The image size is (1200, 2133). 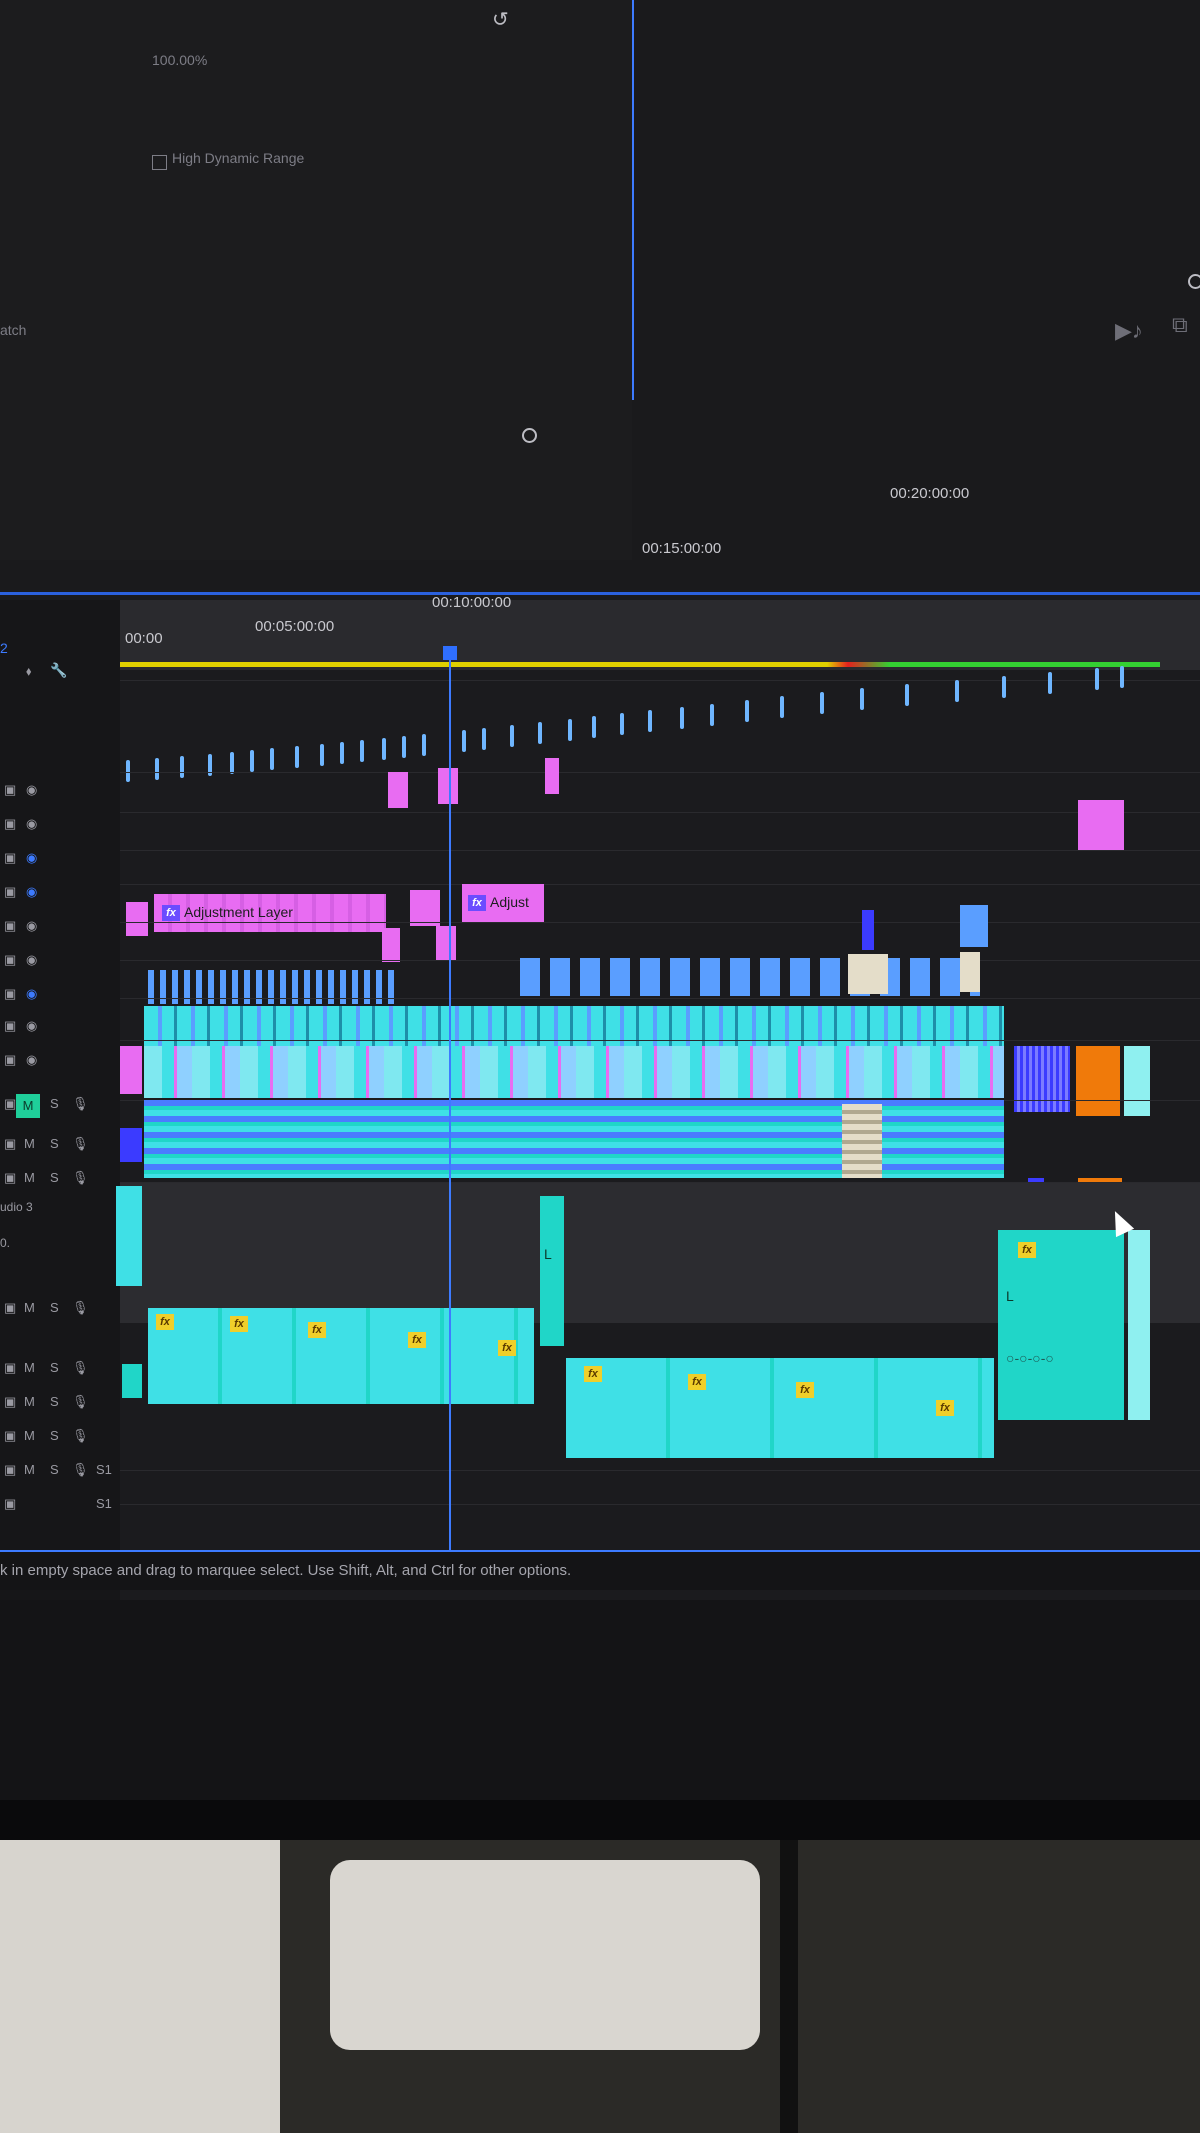 I want to click on mute-button-active: M, so click(x=28, y=1106).